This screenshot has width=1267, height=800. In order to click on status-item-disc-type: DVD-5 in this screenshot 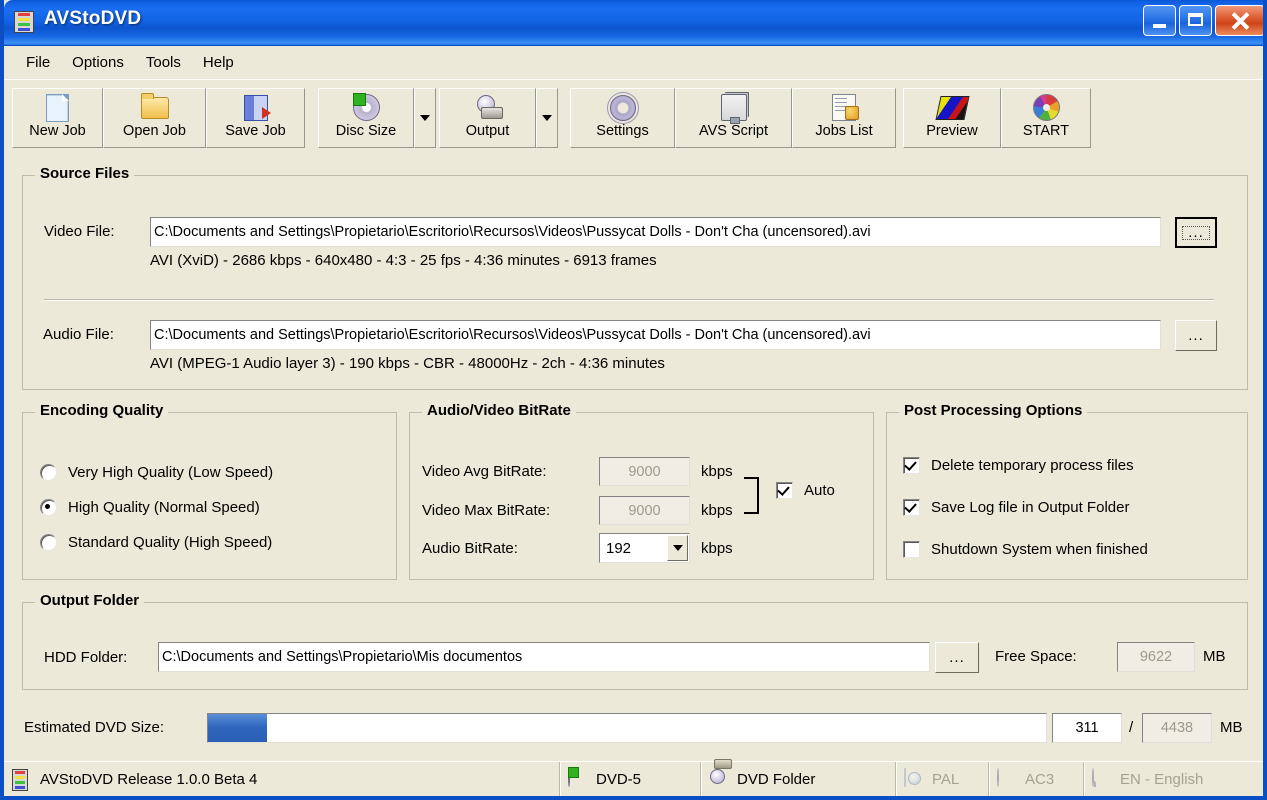, I will do `click(630, 779)`.